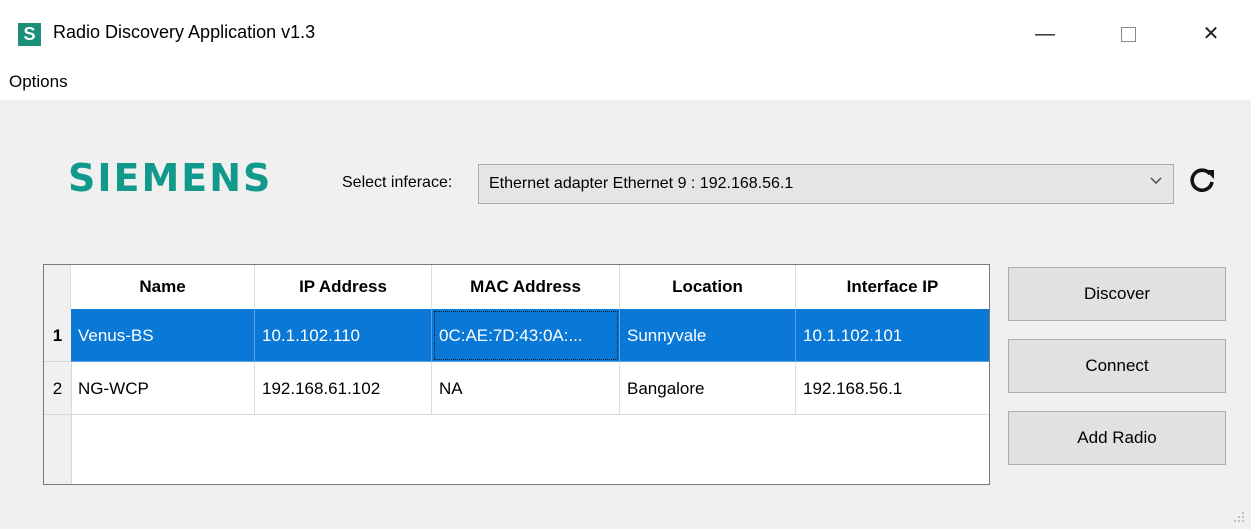 The width and height of the screenshot is (1251, 529). What do you see at coordinates (526, 388) in the screenshot?
I see `cell-mac-address: NA` at bounding box center [526, 388].